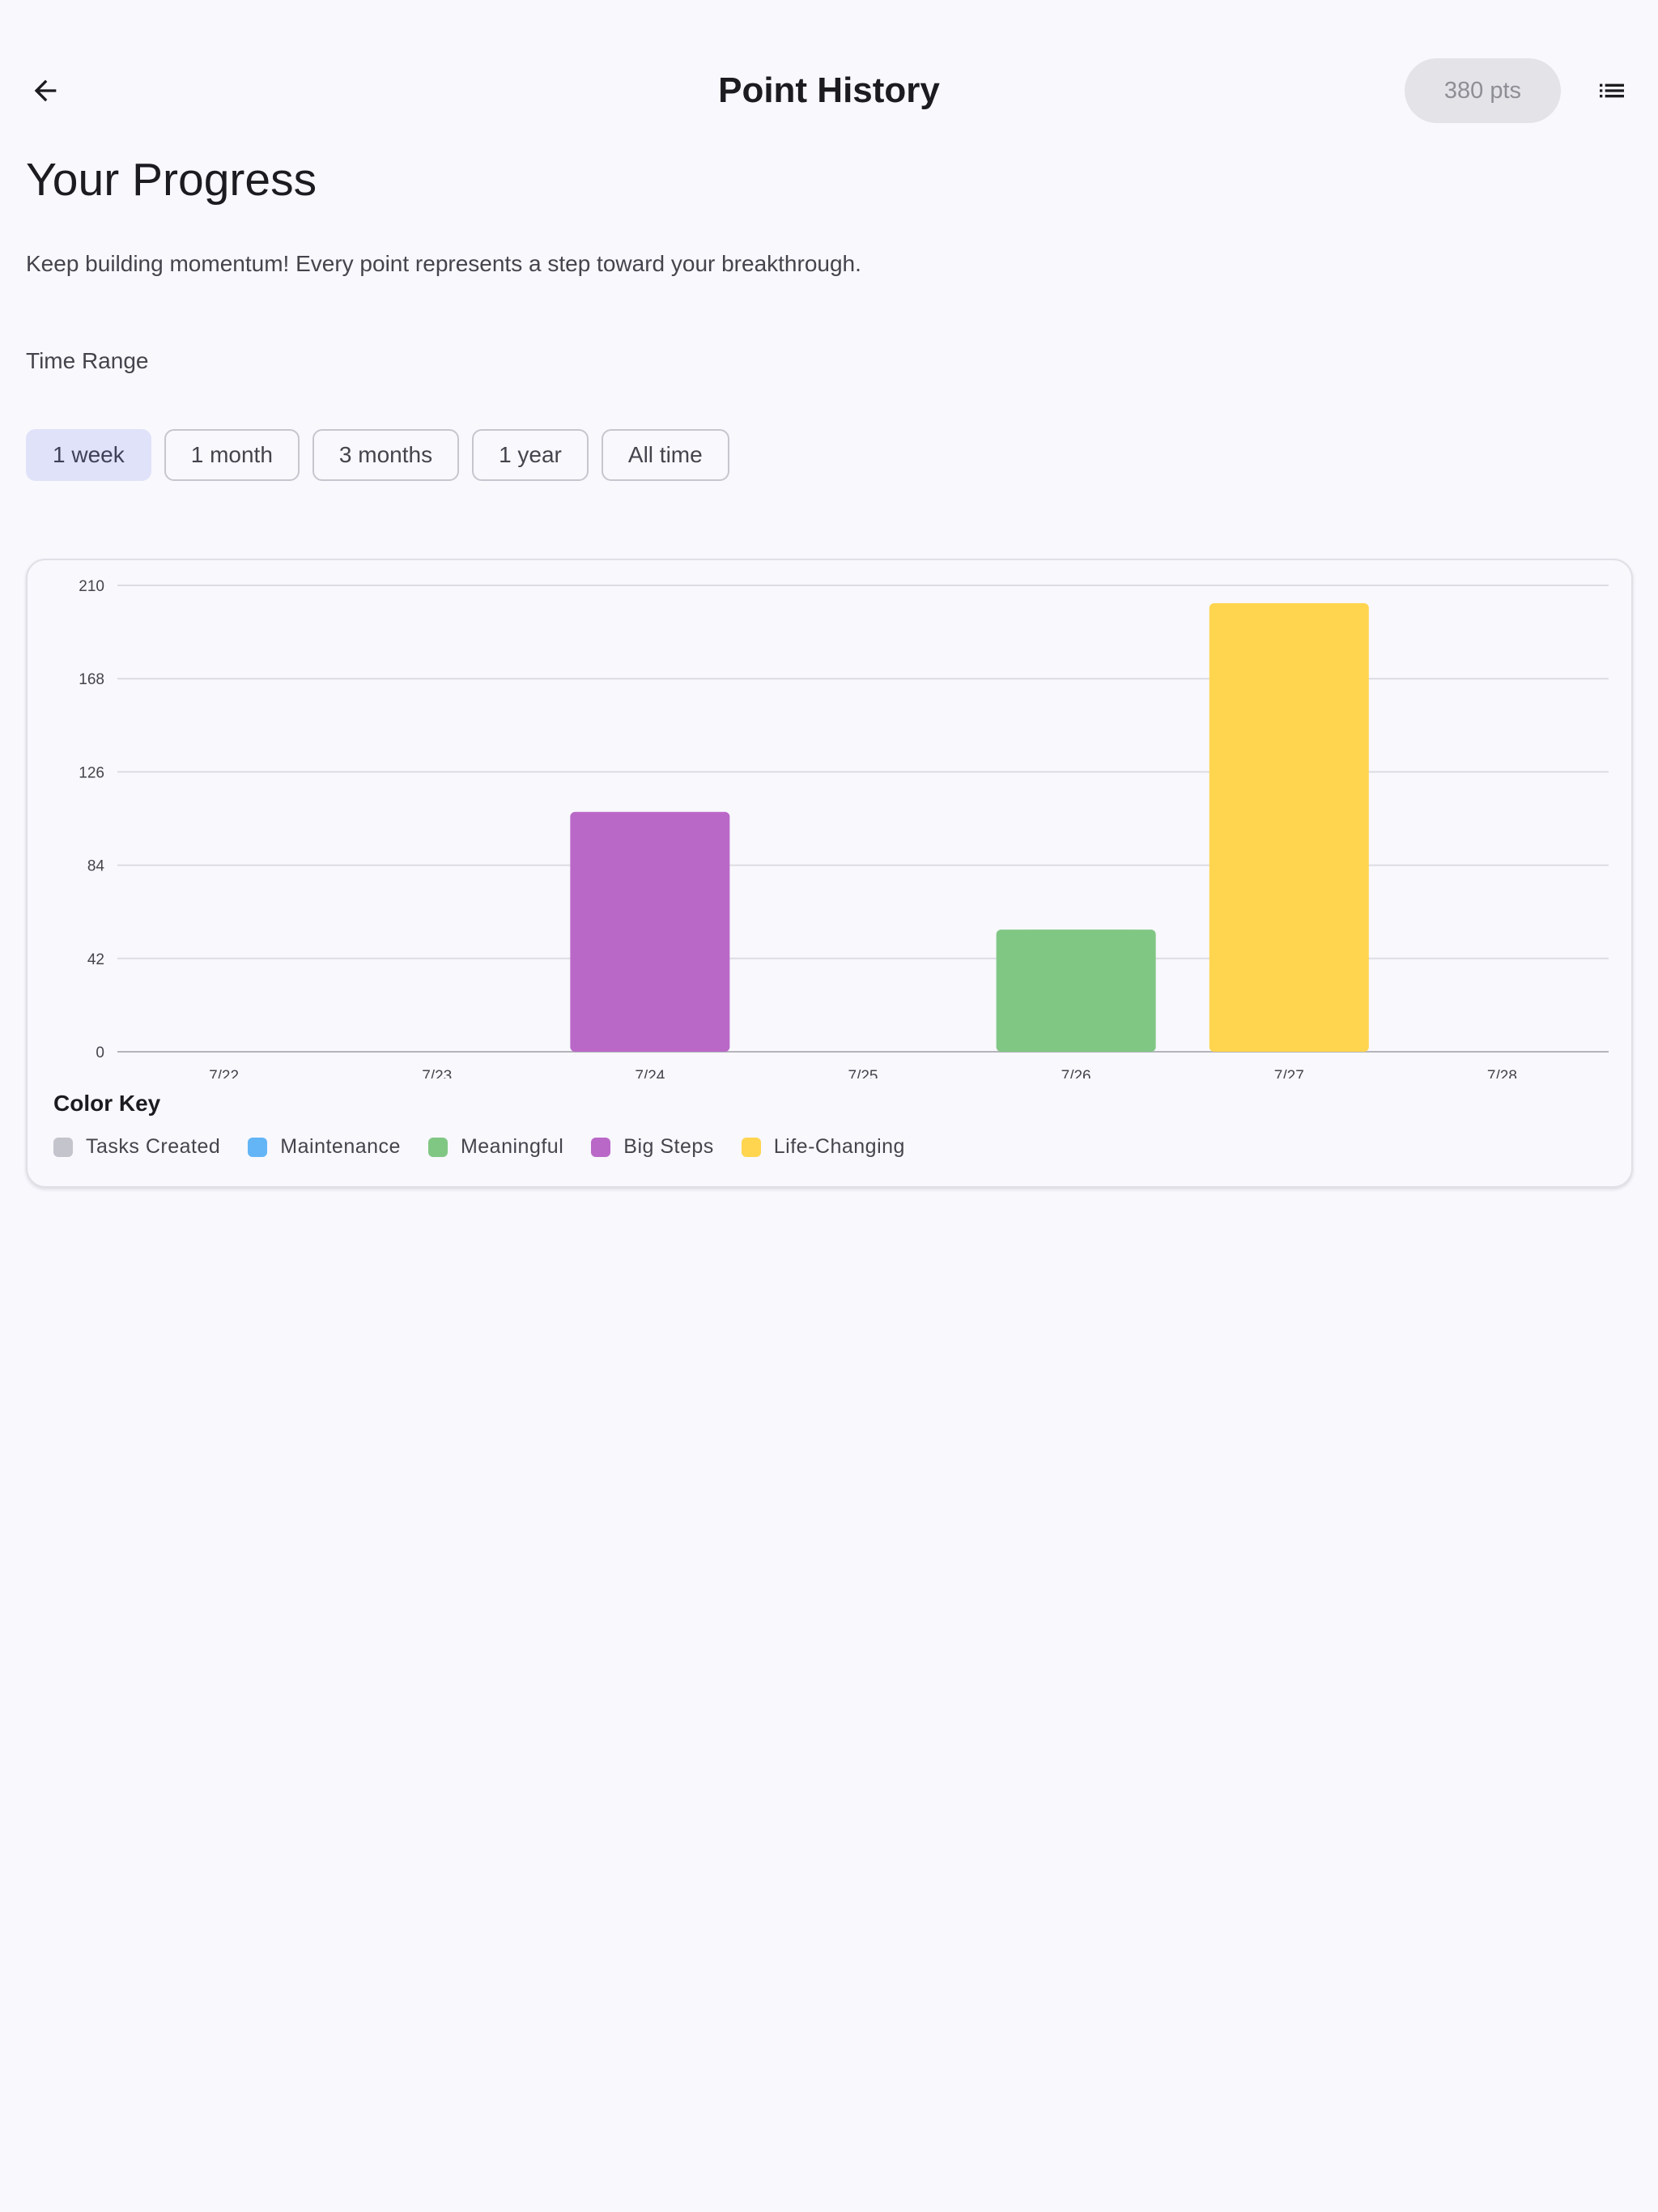 The height and width of the screenshot is (2212, 1658). Describe the element at coordinates (153, 1146) in the screenshot. I see `legend-label: Tasks Created` at that location.